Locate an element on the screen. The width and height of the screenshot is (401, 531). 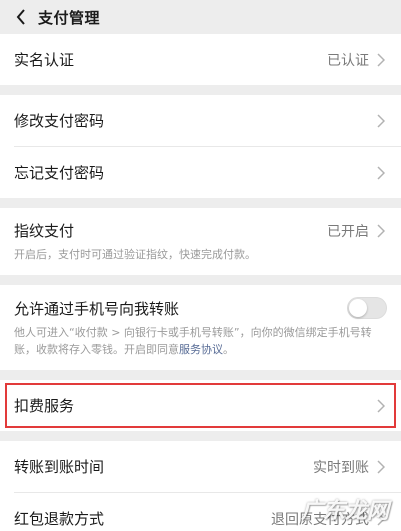
phone-transfer-toggle is located at coordinates (367, 308).